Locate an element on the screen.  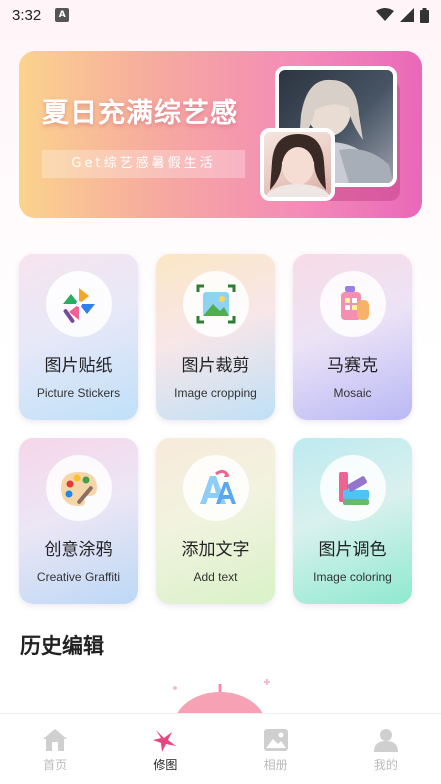
nav-edit: 修图 is located at coordinates (165, 749).